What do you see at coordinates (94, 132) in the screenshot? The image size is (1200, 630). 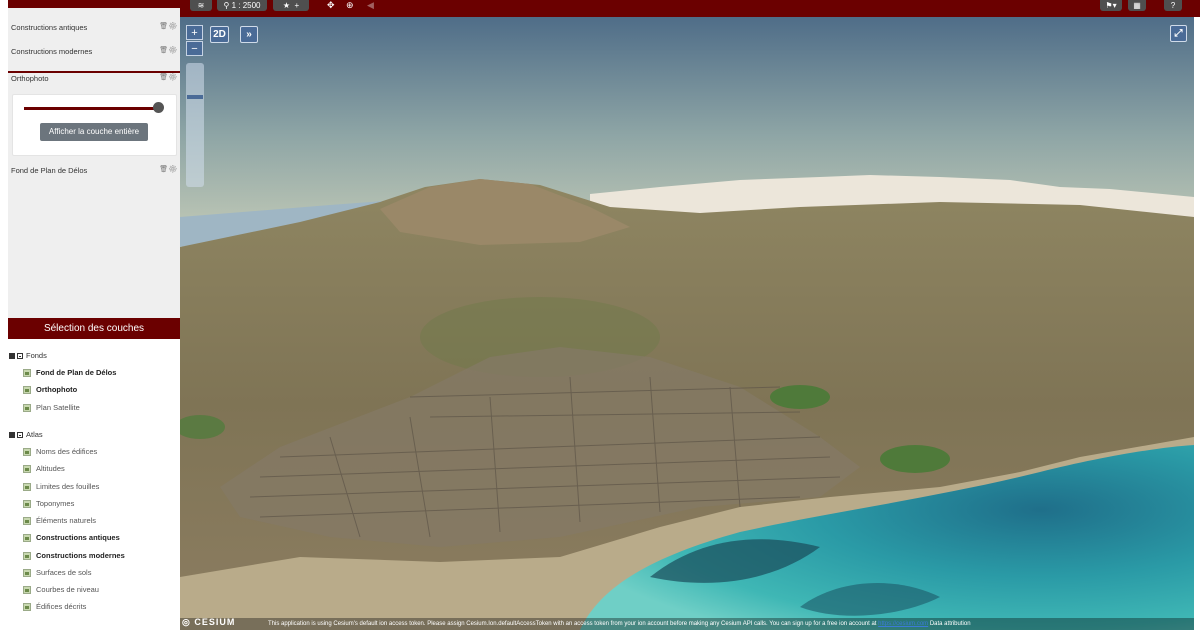 I see `show-full-layer-button: Afficher la couche entière` at bounding box center [94, 132].